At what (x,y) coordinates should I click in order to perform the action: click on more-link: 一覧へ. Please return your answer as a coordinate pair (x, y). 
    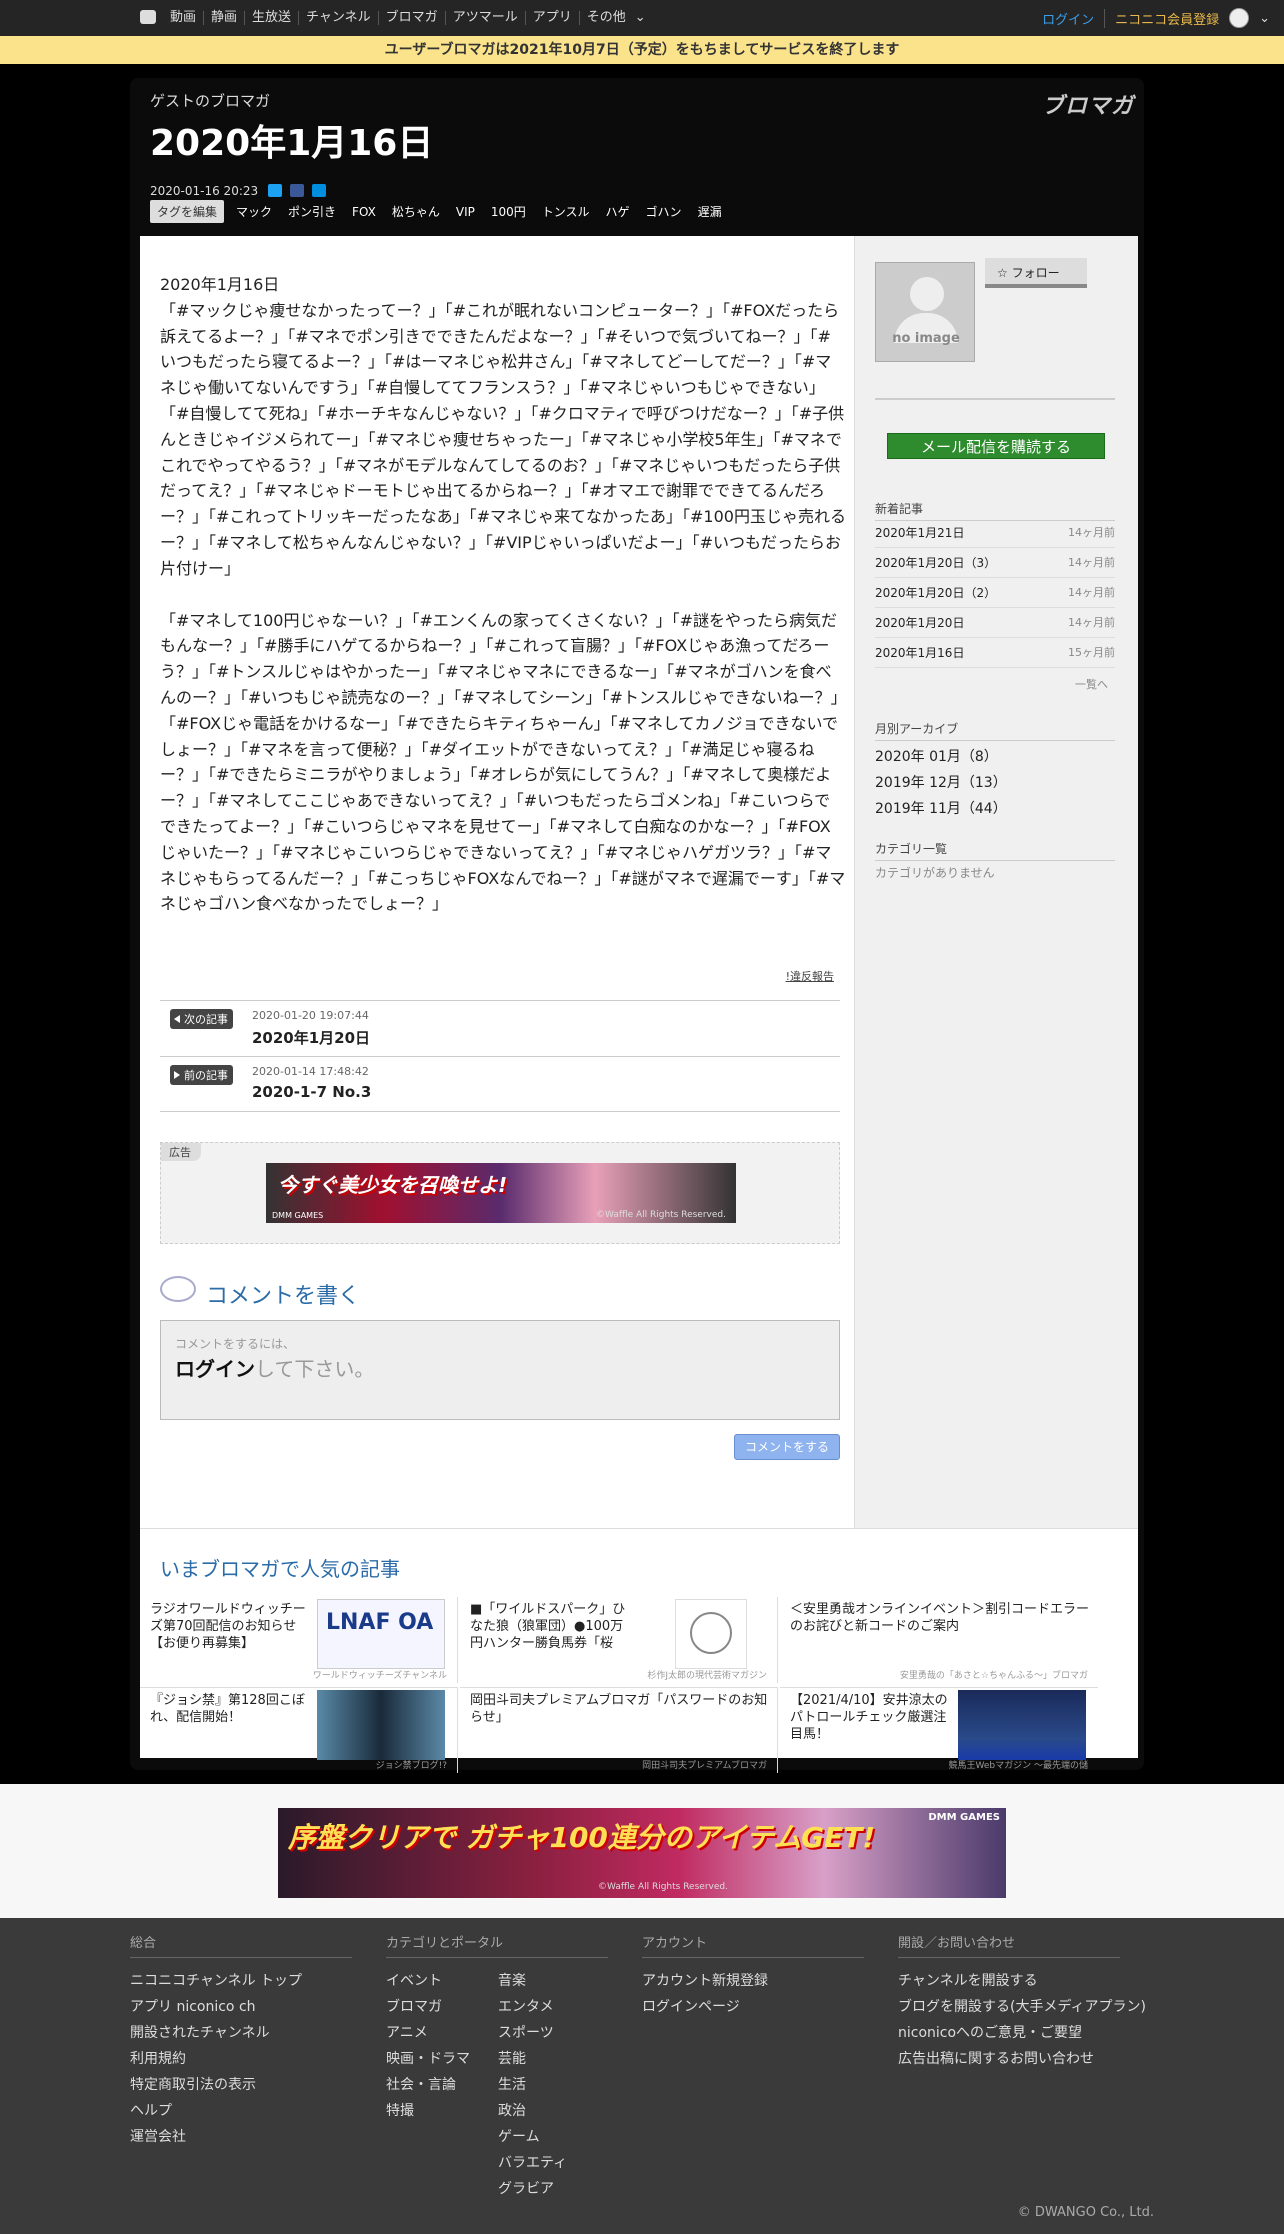
    Looking at the image, I should click on (1091, 684).